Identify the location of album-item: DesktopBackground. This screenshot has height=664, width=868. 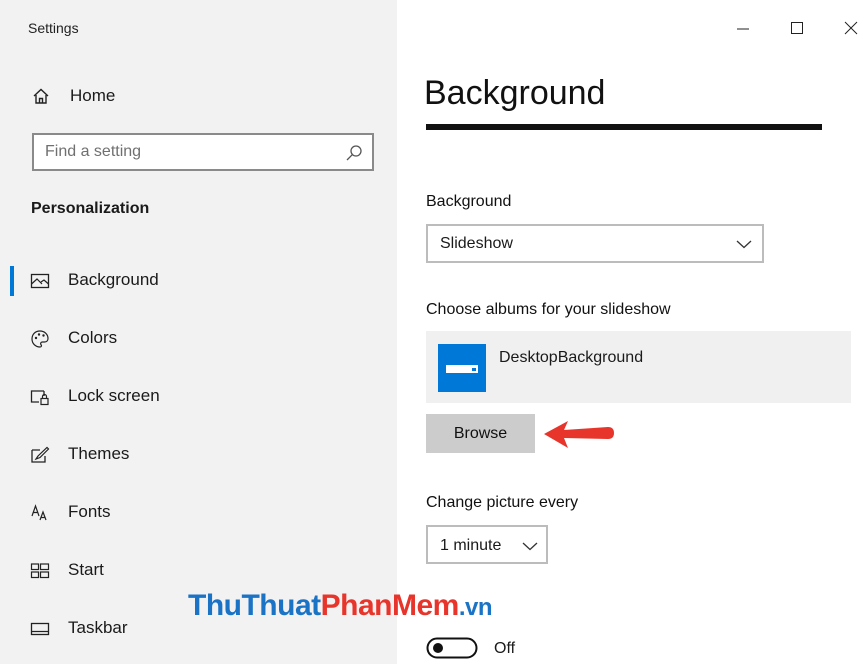
(638, 367).